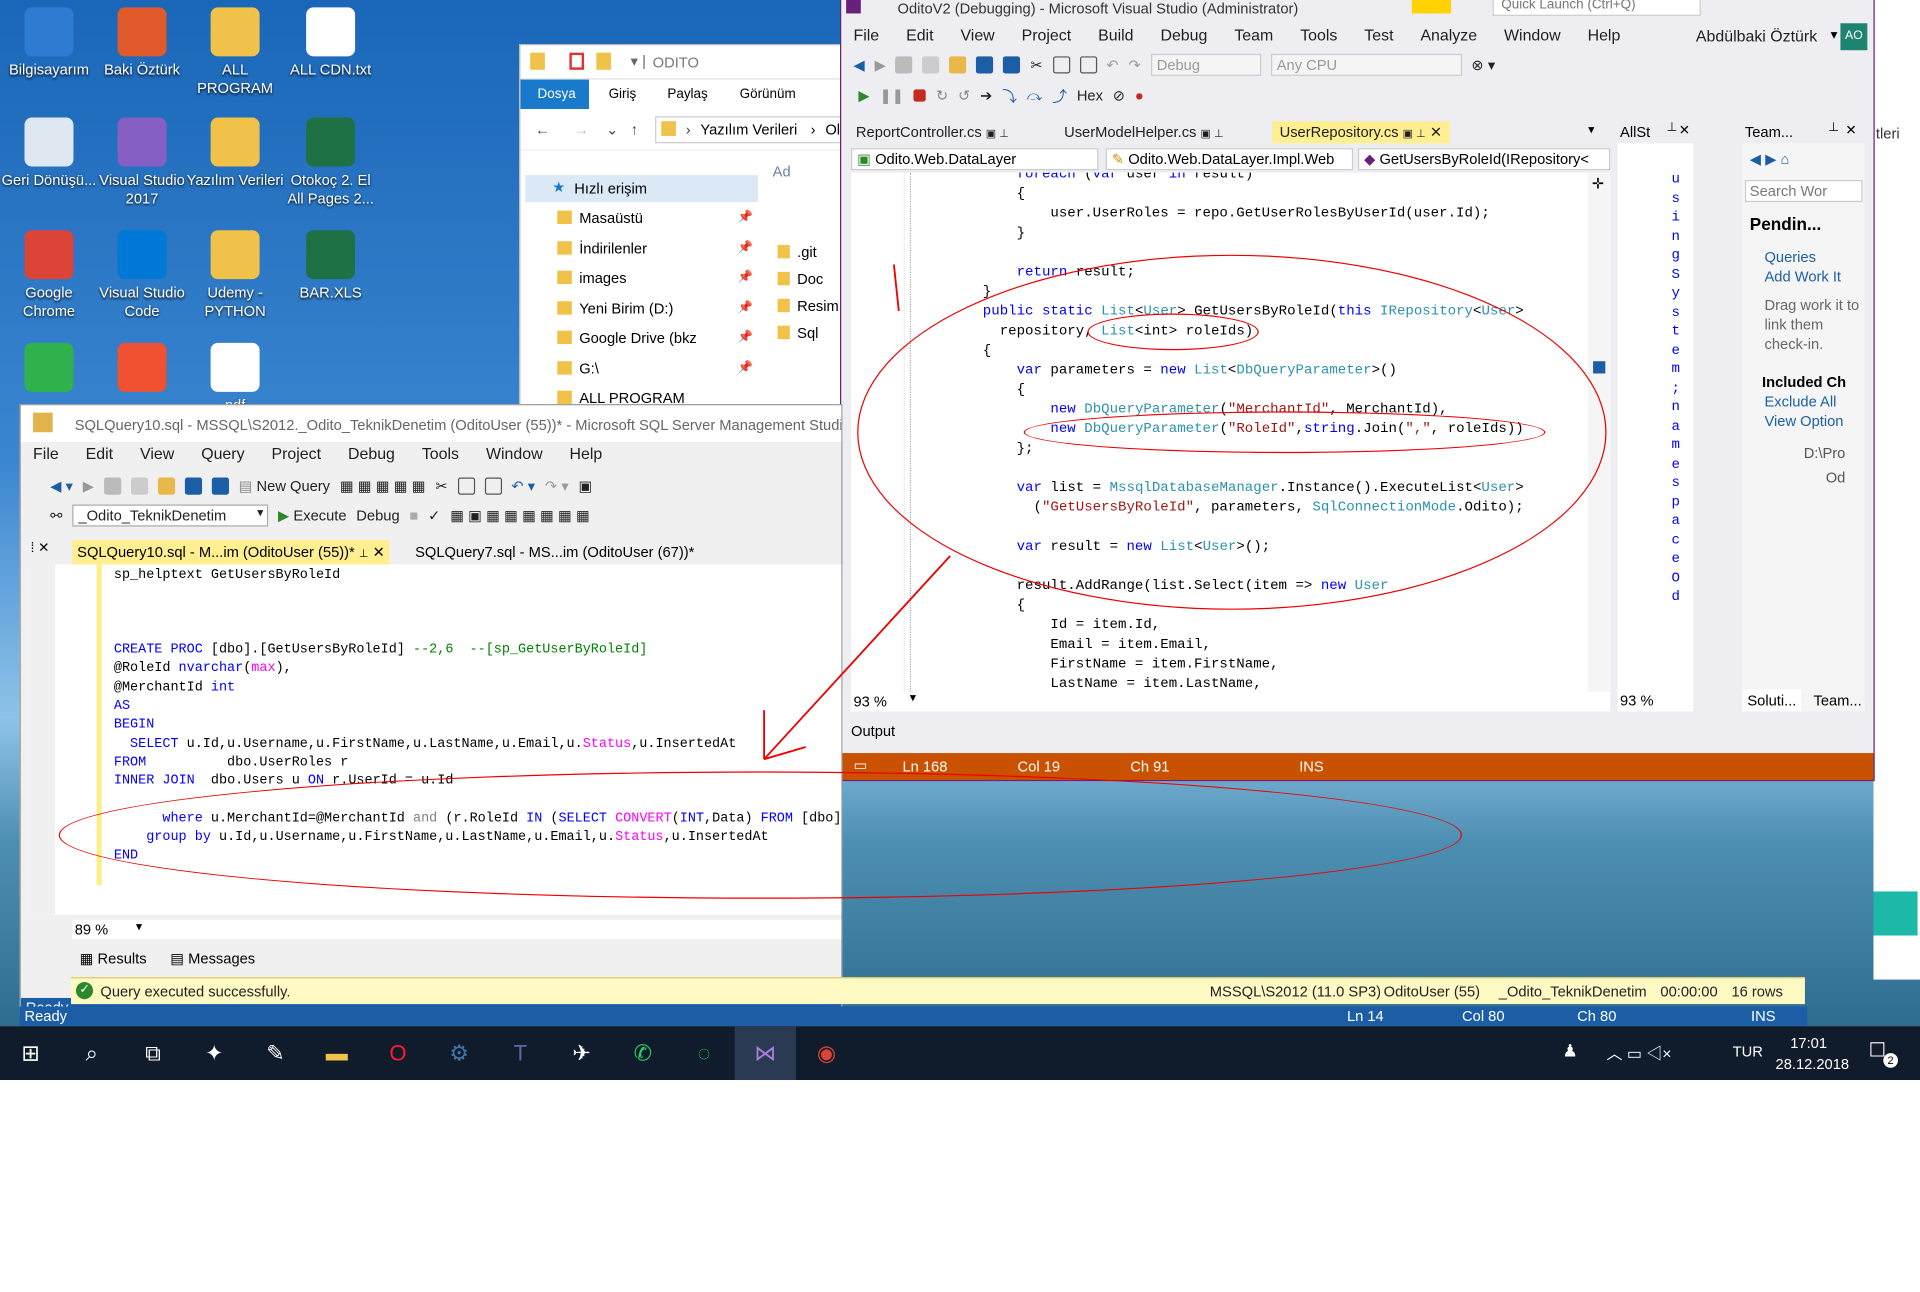 This screenshot has width=1920, height=1292. What do you see at coordinates (1639, 1052) in the screenshot?
I see `tray-icons: ︿ ▭ ◁×` at bounding box center [1639, 1052].